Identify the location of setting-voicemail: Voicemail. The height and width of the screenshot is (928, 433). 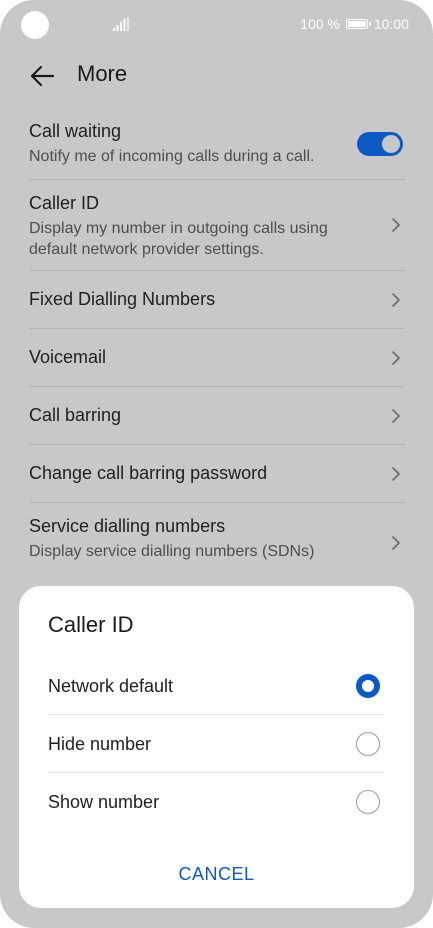
(217, 358).